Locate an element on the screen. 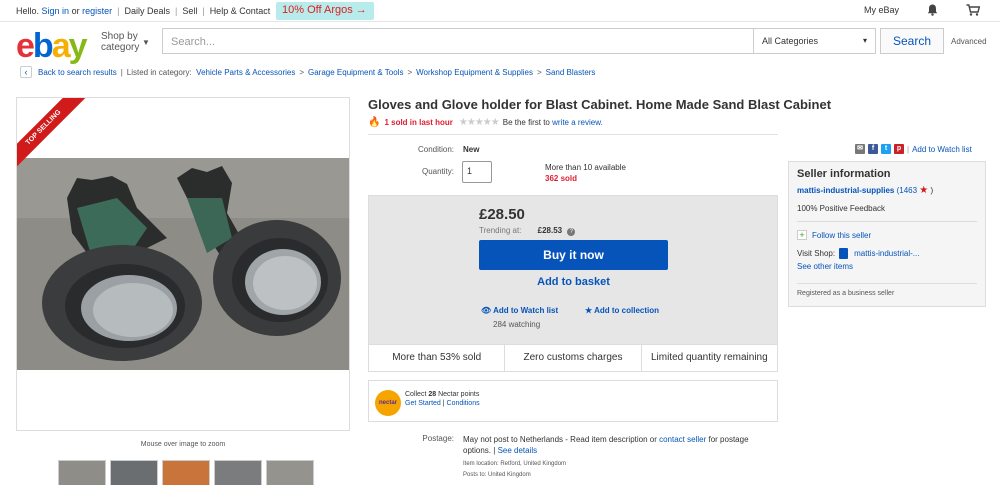  seller-score: (1463 is located at coordinates (907, 190).